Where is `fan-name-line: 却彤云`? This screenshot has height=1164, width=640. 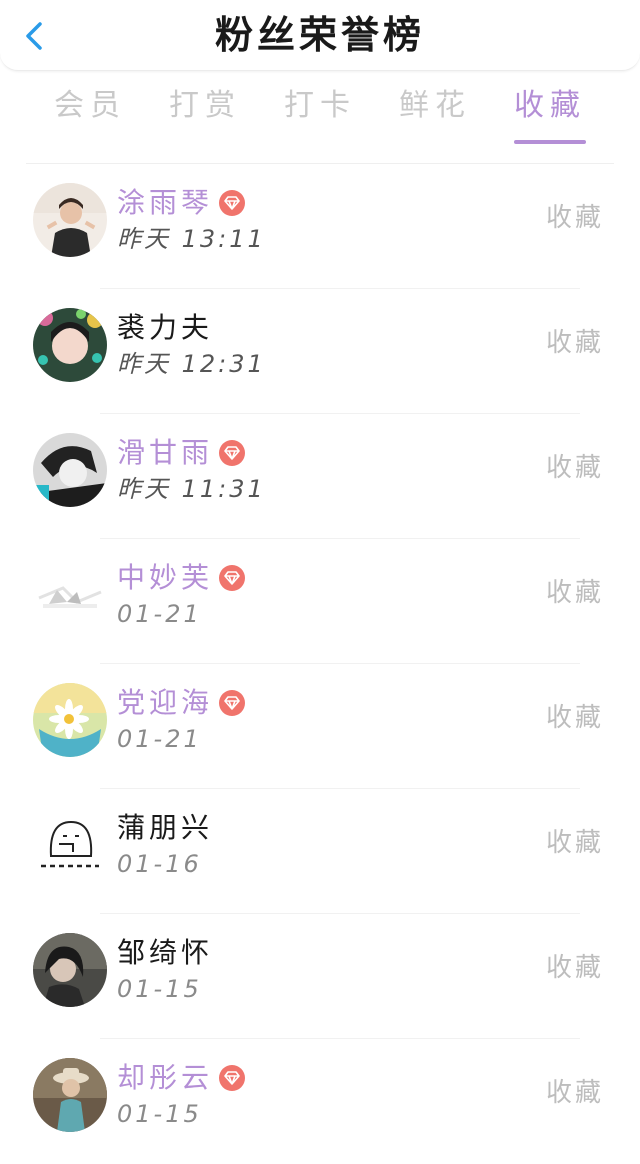
fan-name-line: 却彤云 is located at coordinates (181, 1078).